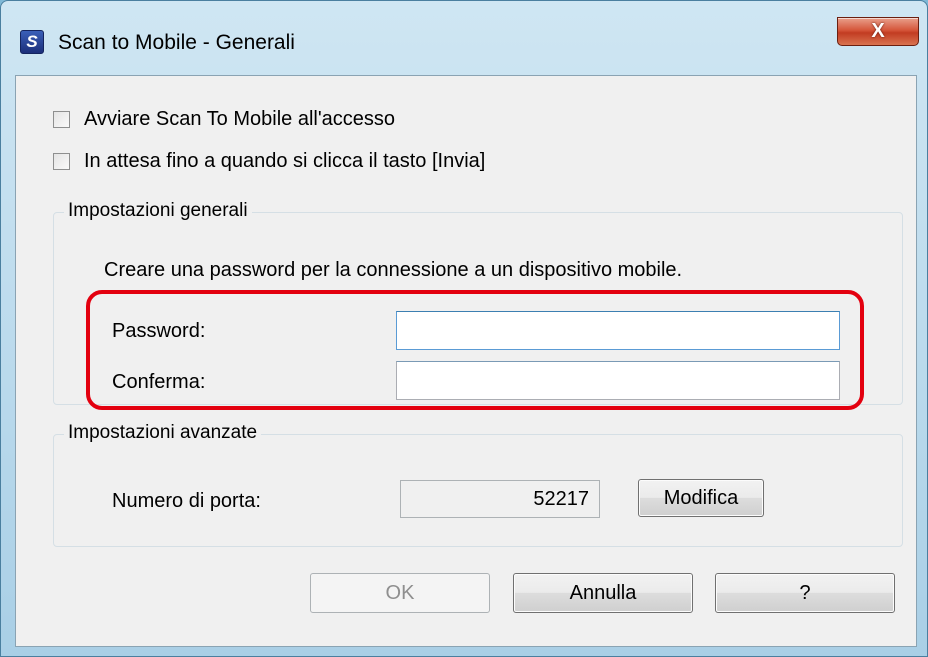 The image size is (928, 657). I want to click on scan-to-mobile-app-icon: S, so click(32, 42).